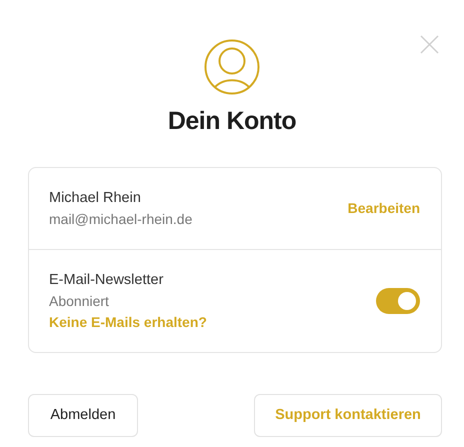 The height and width of the screenshot is (447, 464). What do you see at coordinates (384, 208) in the screenshot?
I see `edit-link: Bearbeiten` at bounding box center [384, 208].